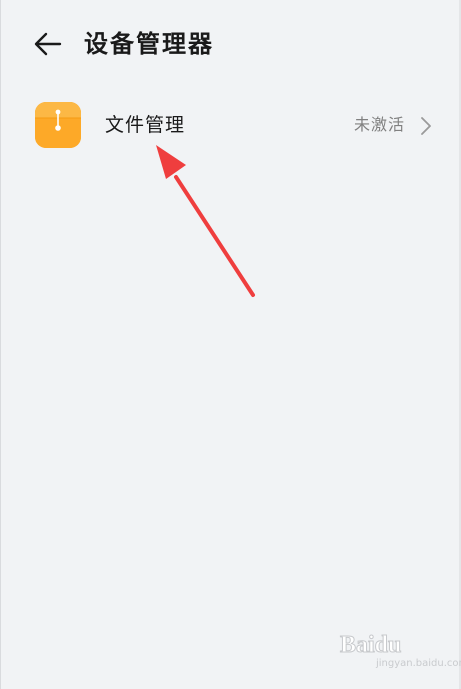  What do you see at coordinates (229, 127) in the screenshot?
I see `list-item-file-manager: 文件管理 未激活` at bounding box center [229, 127].